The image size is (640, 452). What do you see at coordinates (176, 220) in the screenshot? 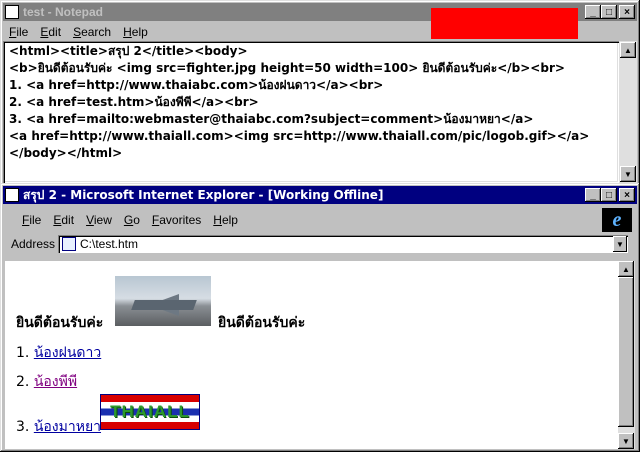
I see `menu-favorites: Favorites` at bounding box center [176, 220].